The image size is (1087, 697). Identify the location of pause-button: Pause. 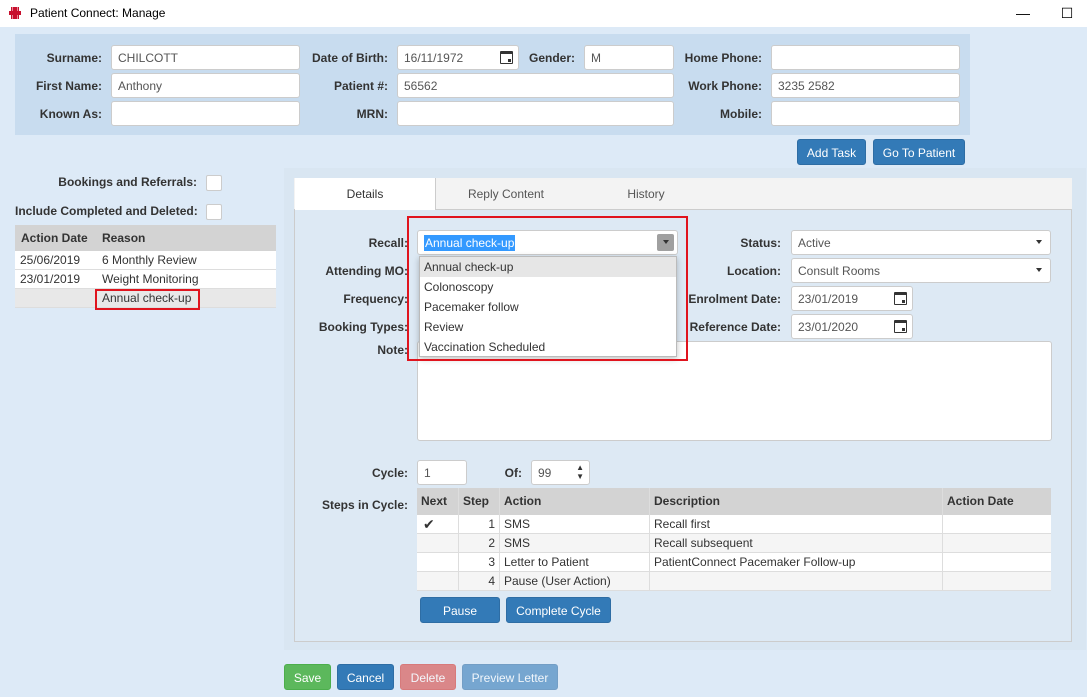
(460, 610).